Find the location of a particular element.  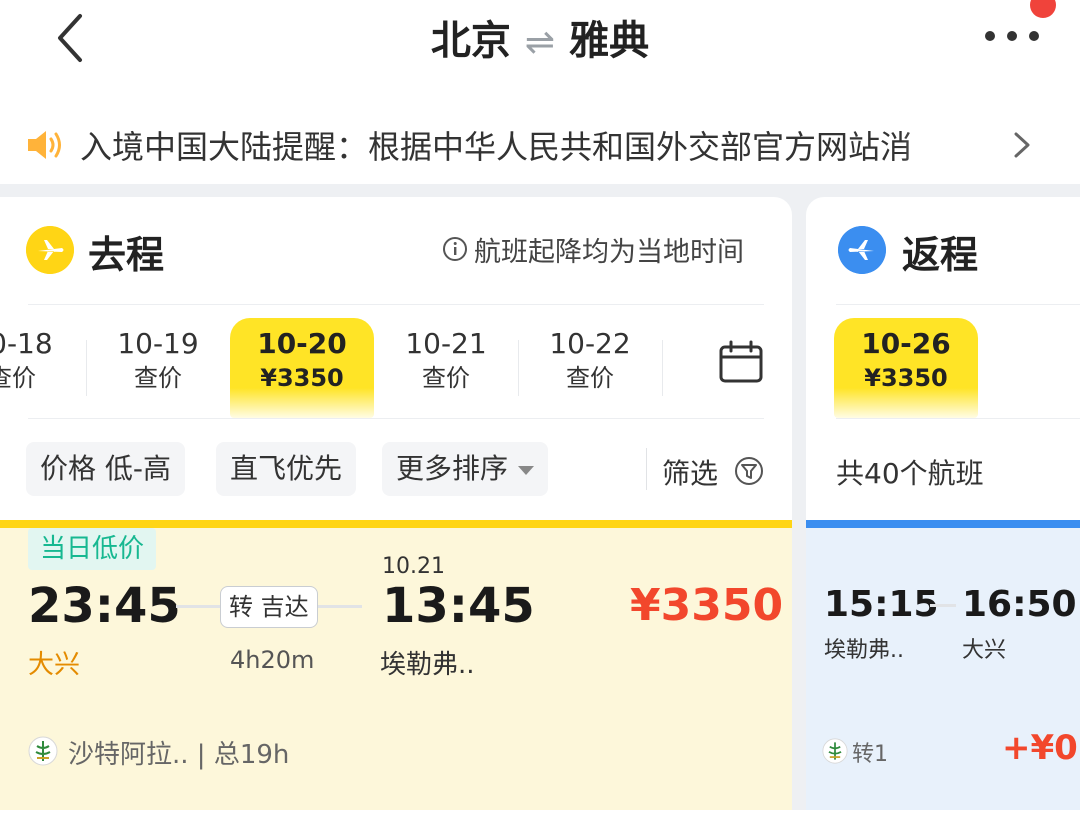

flight-duration: 4h20m is located at coordinates (272, 660).